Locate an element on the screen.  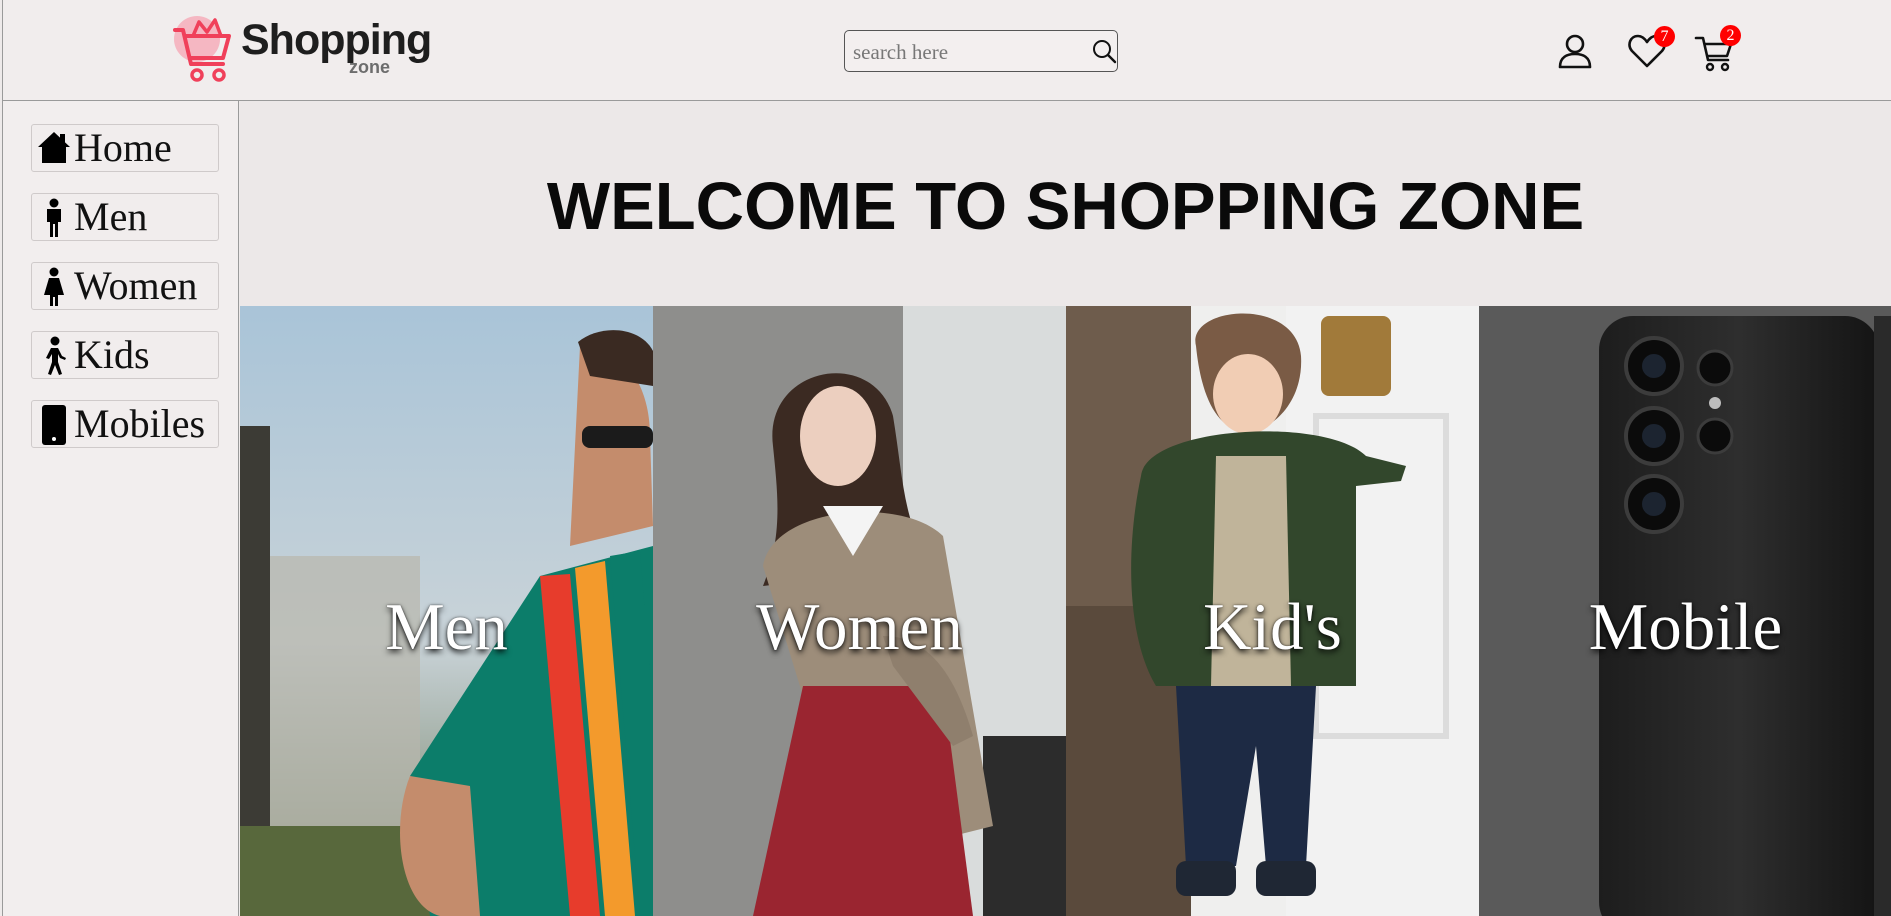
sidebar-item-label: Kids is located at coordinates (112, 354).